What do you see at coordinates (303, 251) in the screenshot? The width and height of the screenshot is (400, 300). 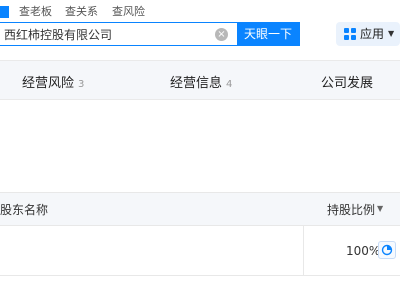 I see `column-divider` at bounding box center [303, 251].